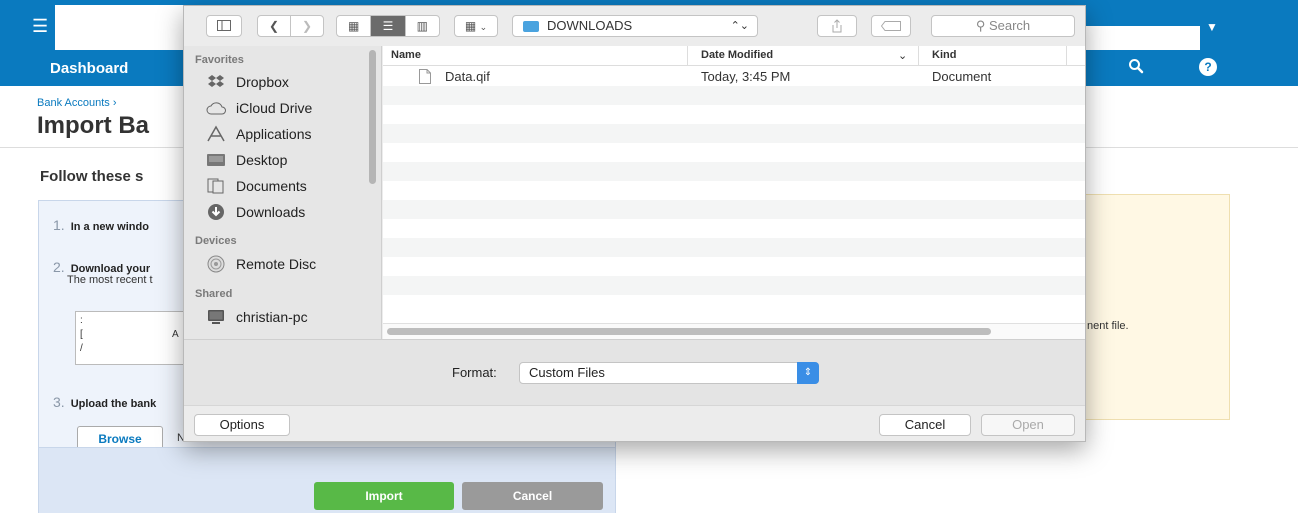 Image resolution: width=1298 pixels, height=521 pixels. I want to click on step-number: 2., so click(59, 267).